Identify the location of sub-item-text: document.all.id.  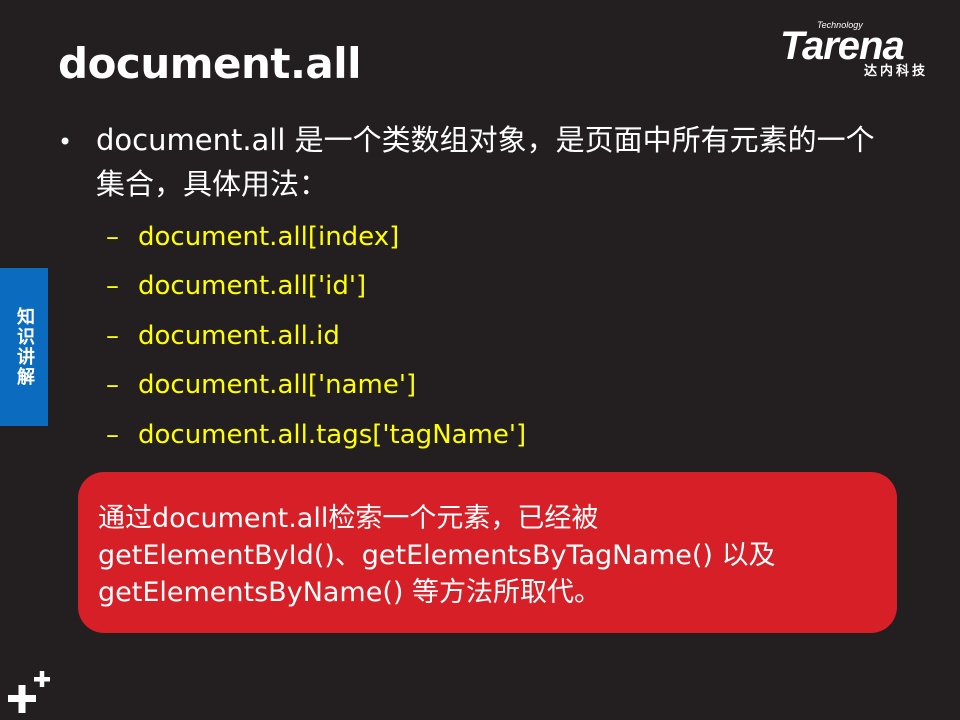
(239, 335).